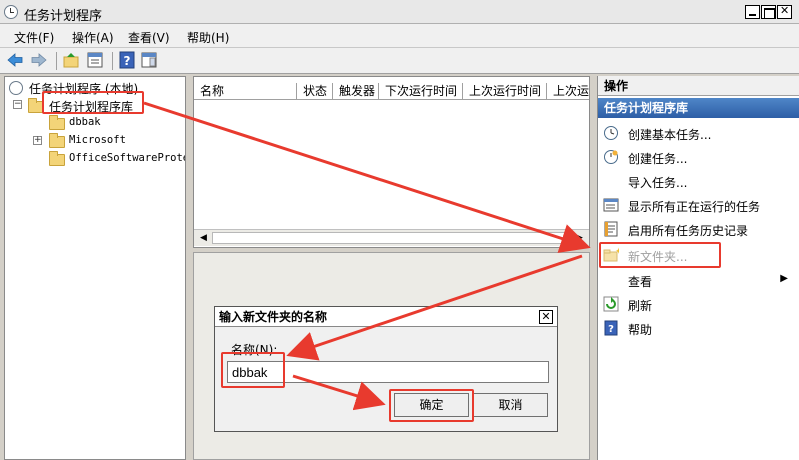 This screenshot has height=460, width=799. I want to click on create-basic-task-icon, so click(611, 133).